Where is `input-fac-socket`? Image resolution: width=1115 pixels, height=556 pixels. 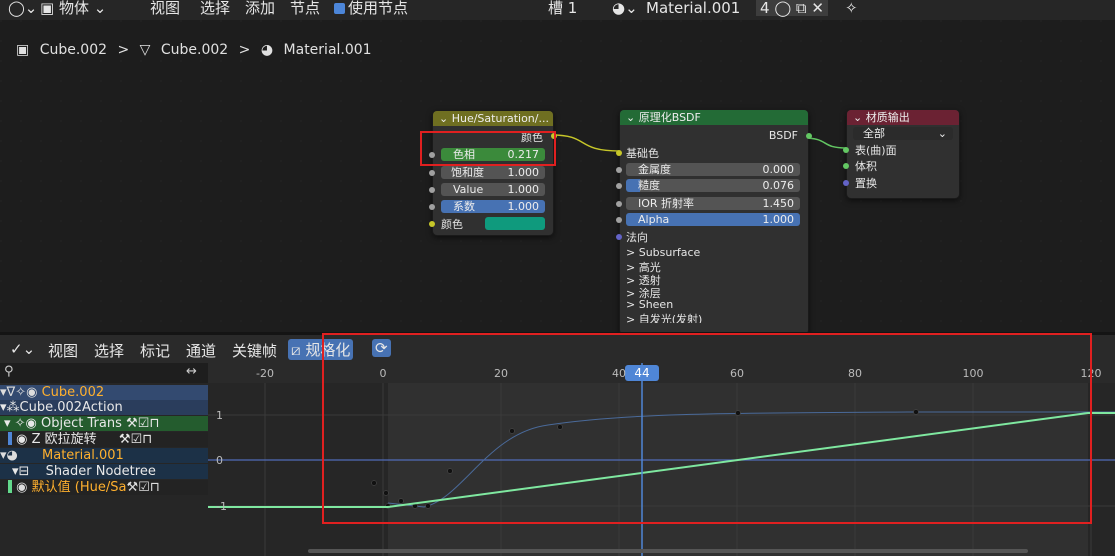
input-fac-socket is located at coordinates (432, 207).